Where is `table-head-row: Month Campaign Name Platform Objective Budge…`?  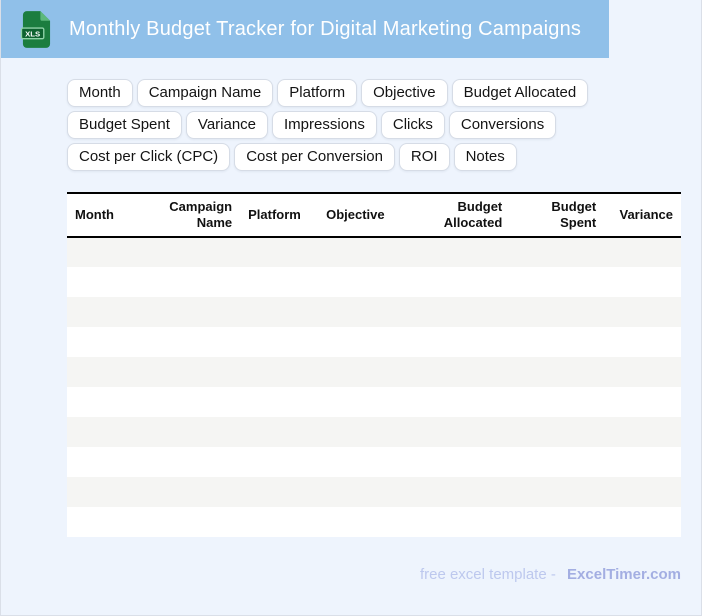
table-head-row: Month Campaign Name Platform Objective Budge… is located at coordinates (374, 215).